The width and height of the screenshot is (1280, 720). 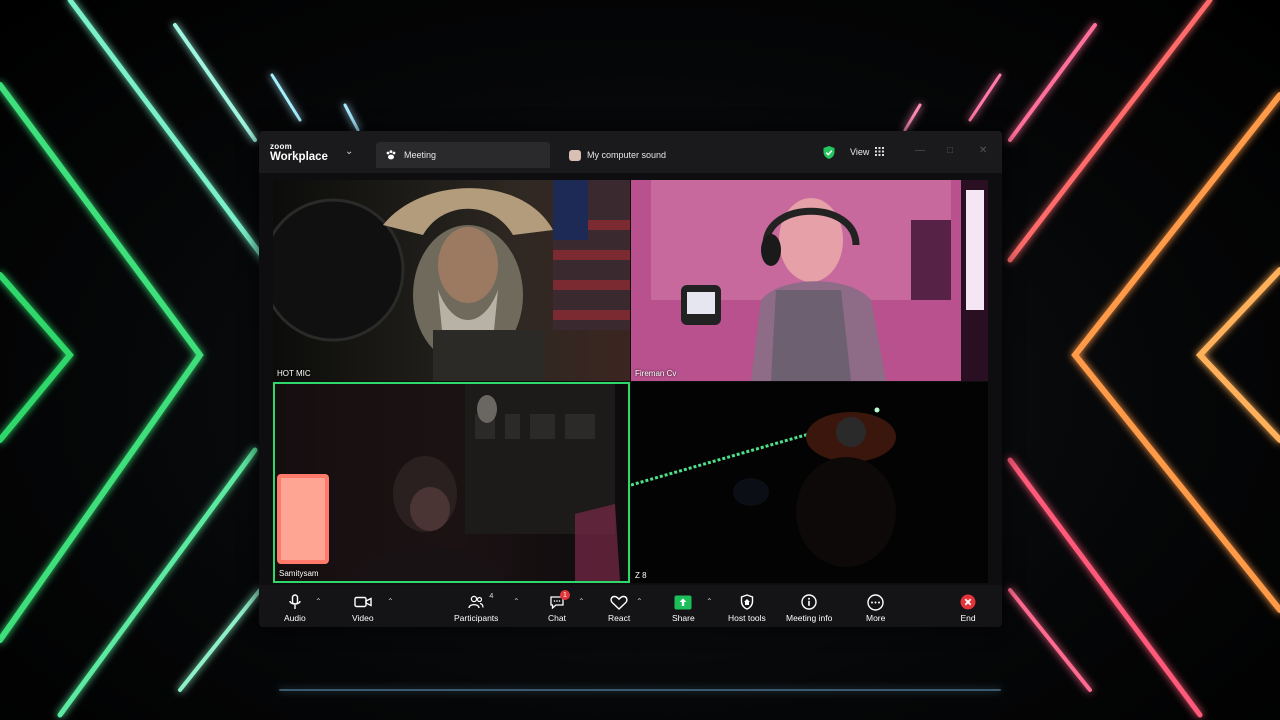 What do you see at coordinates (463, 155) in the screenshot?
I see `tab-meeting: Meeting` at bounding box center [463, 155].